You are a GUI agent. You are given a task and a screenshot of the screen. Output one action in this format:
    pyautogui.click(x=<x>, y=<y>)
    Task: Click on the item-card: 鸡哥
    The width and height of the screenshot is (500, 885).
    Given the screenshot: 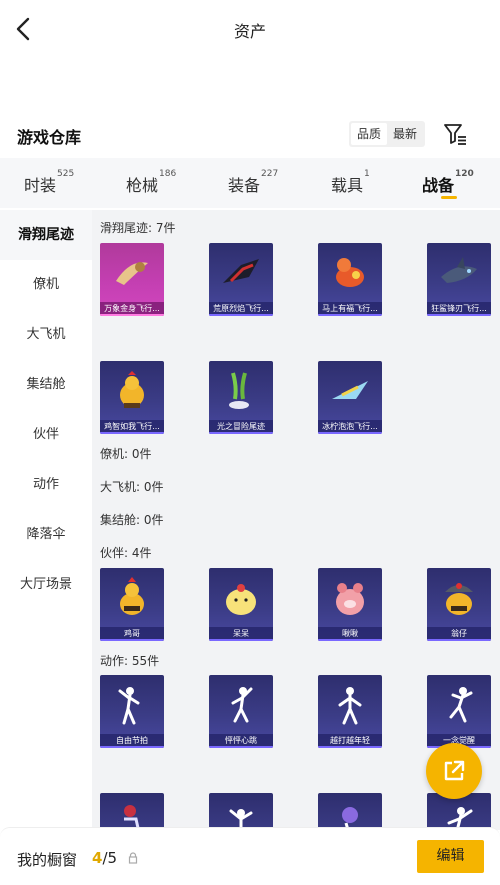 What is the action you would take?
    pyautogui.click(x=132, y=604)
    